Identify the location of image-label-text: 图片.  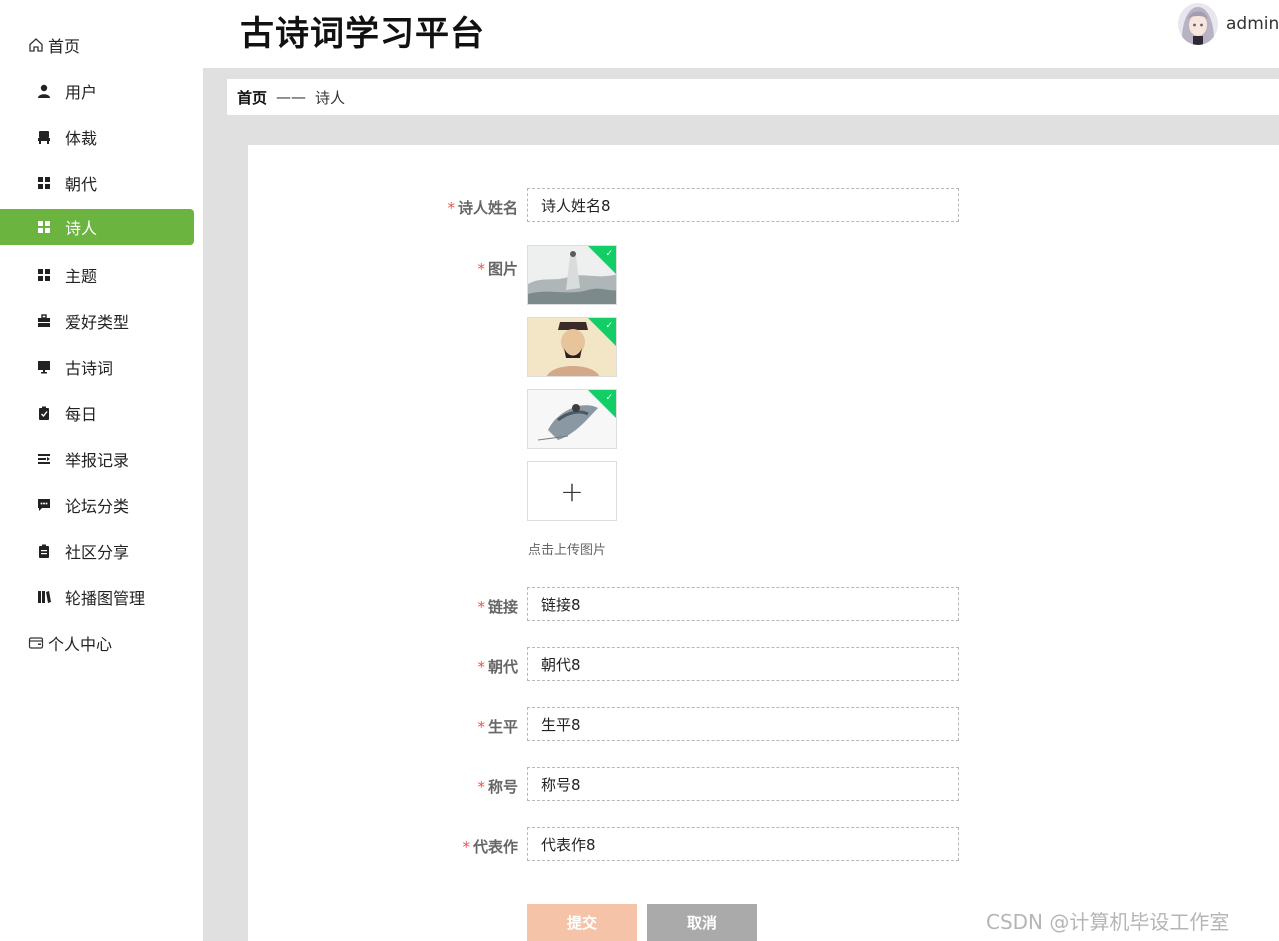
(502, 269).